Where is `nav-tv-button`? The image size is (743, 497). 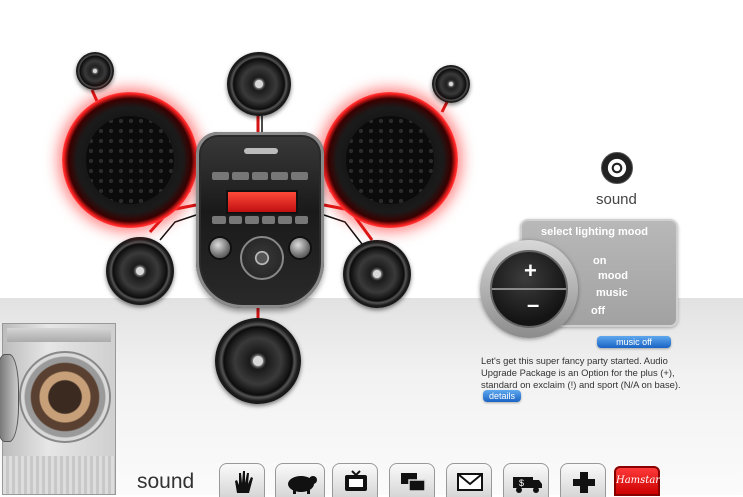
nav-tv-button is located at coordinates (355, 480).